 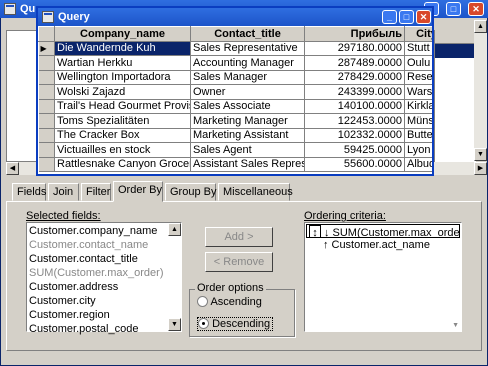 I want to click on fields-scroll-up: ▲, so click(x=174, y=229).